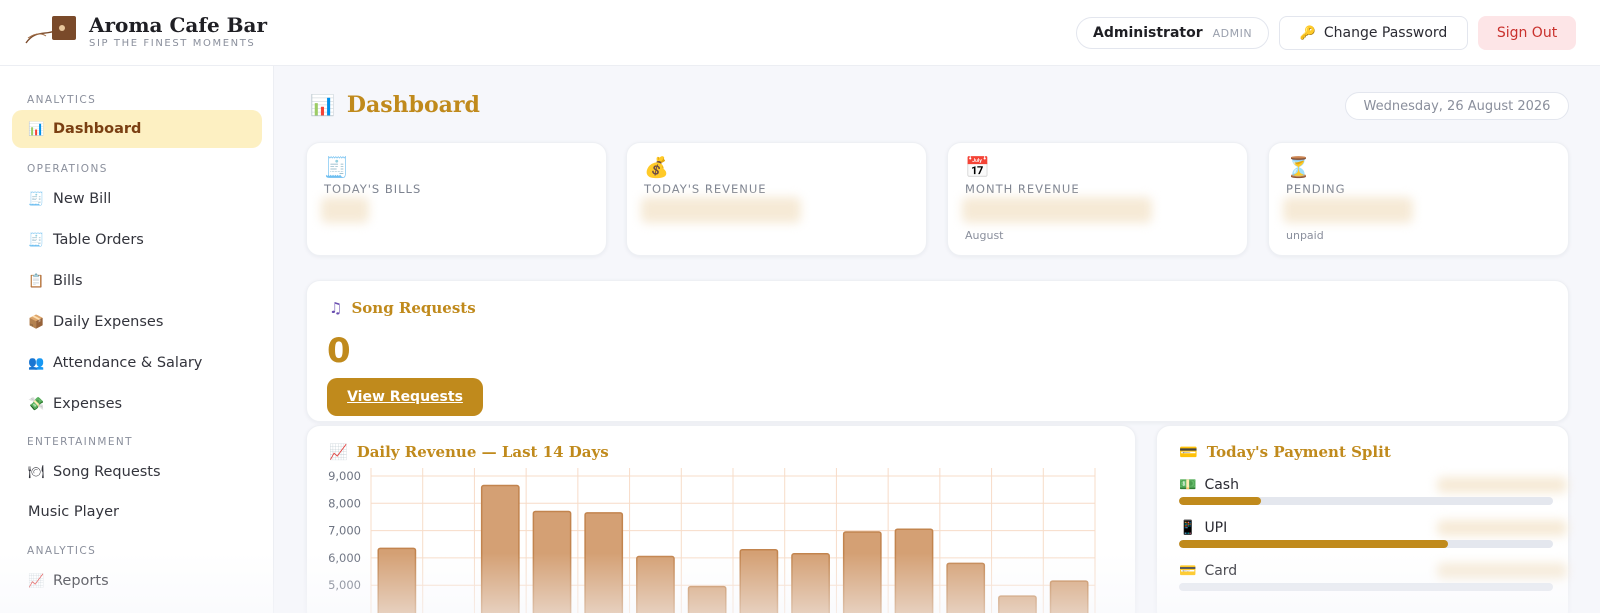 The width and height of the screenshot is (1600, 613). What do you see at coordinates (339, 351) in the screenshot?
I see `song-requests-count: 0` at bounding box center [339, 351].